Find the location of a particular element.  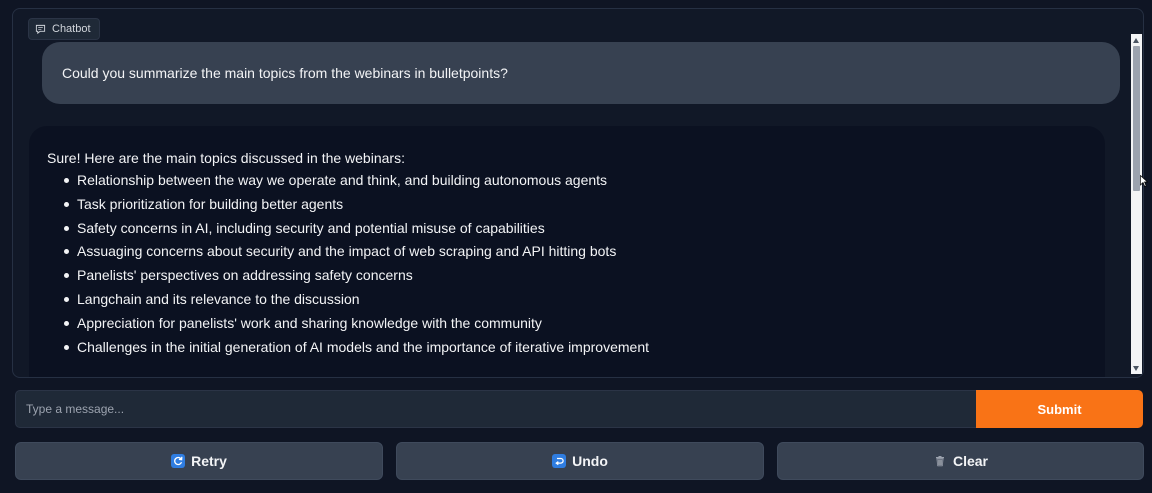

message-input is located at coordinates (495, 409).